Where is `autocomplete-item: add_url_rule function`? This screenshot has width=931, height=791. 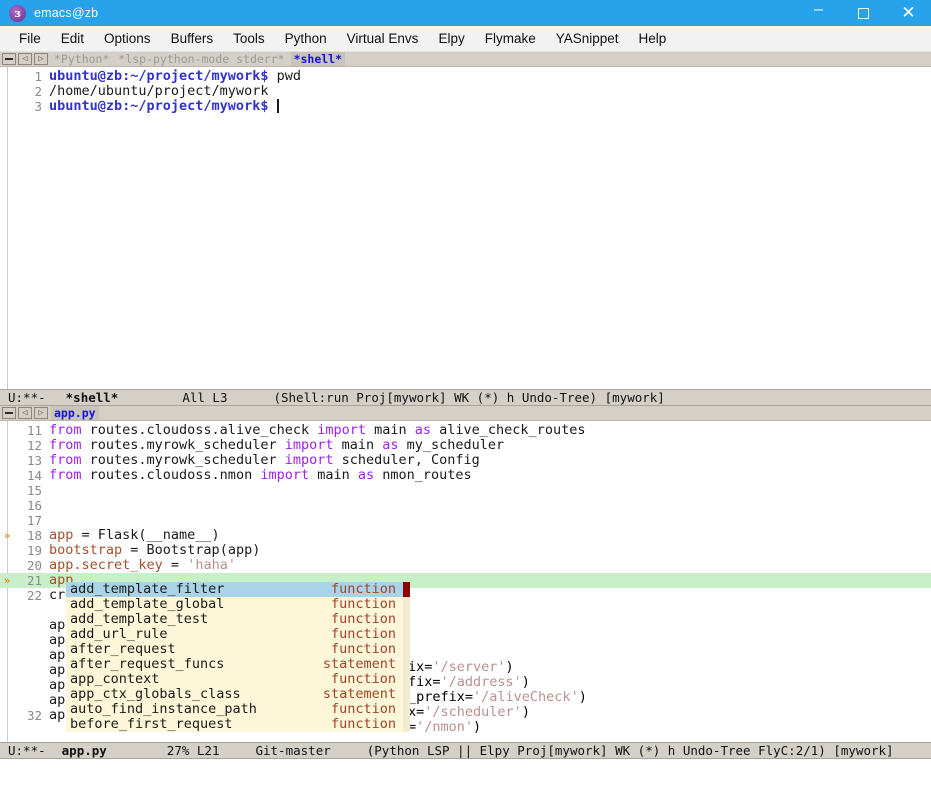
autocomplete-item: add_url_rule function is located at coordinates (236, 634).